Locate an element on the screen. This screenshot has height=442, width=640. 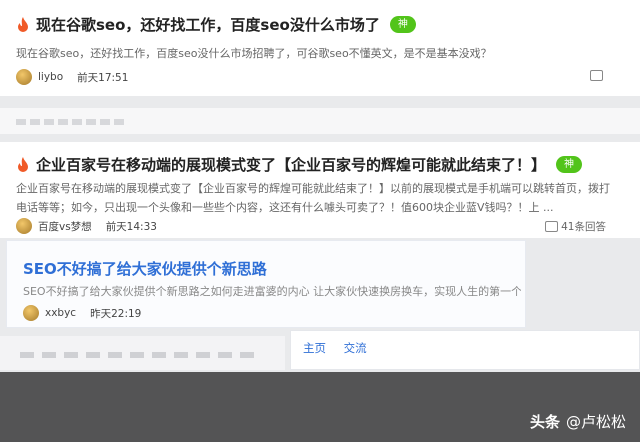
post-meta: liybo 前天17:51 is located at coordinates (72, 77).